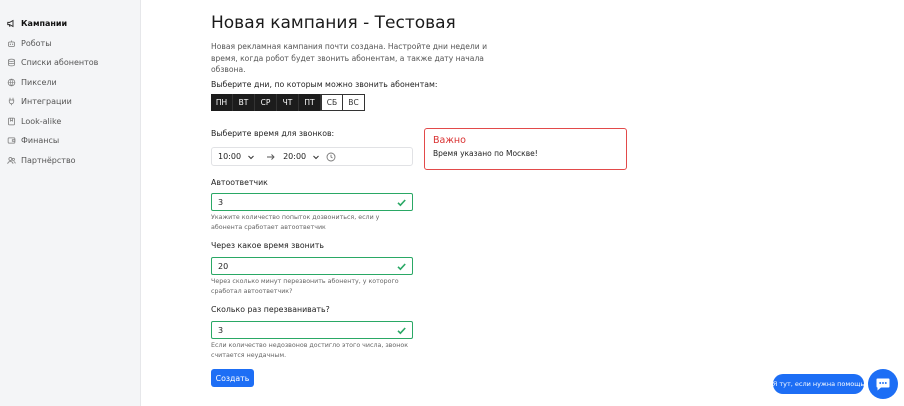  What do you see at coordinates (303, 266) in the screenshot?
I see `call-delay-input` at bounding box center [303, 266].